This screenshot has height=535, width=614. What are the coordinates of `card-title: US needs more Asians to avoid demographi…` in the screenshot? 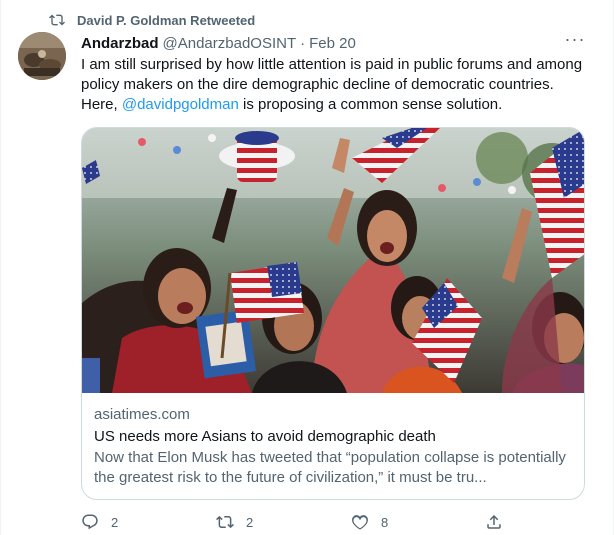 It's located at (334, 437).